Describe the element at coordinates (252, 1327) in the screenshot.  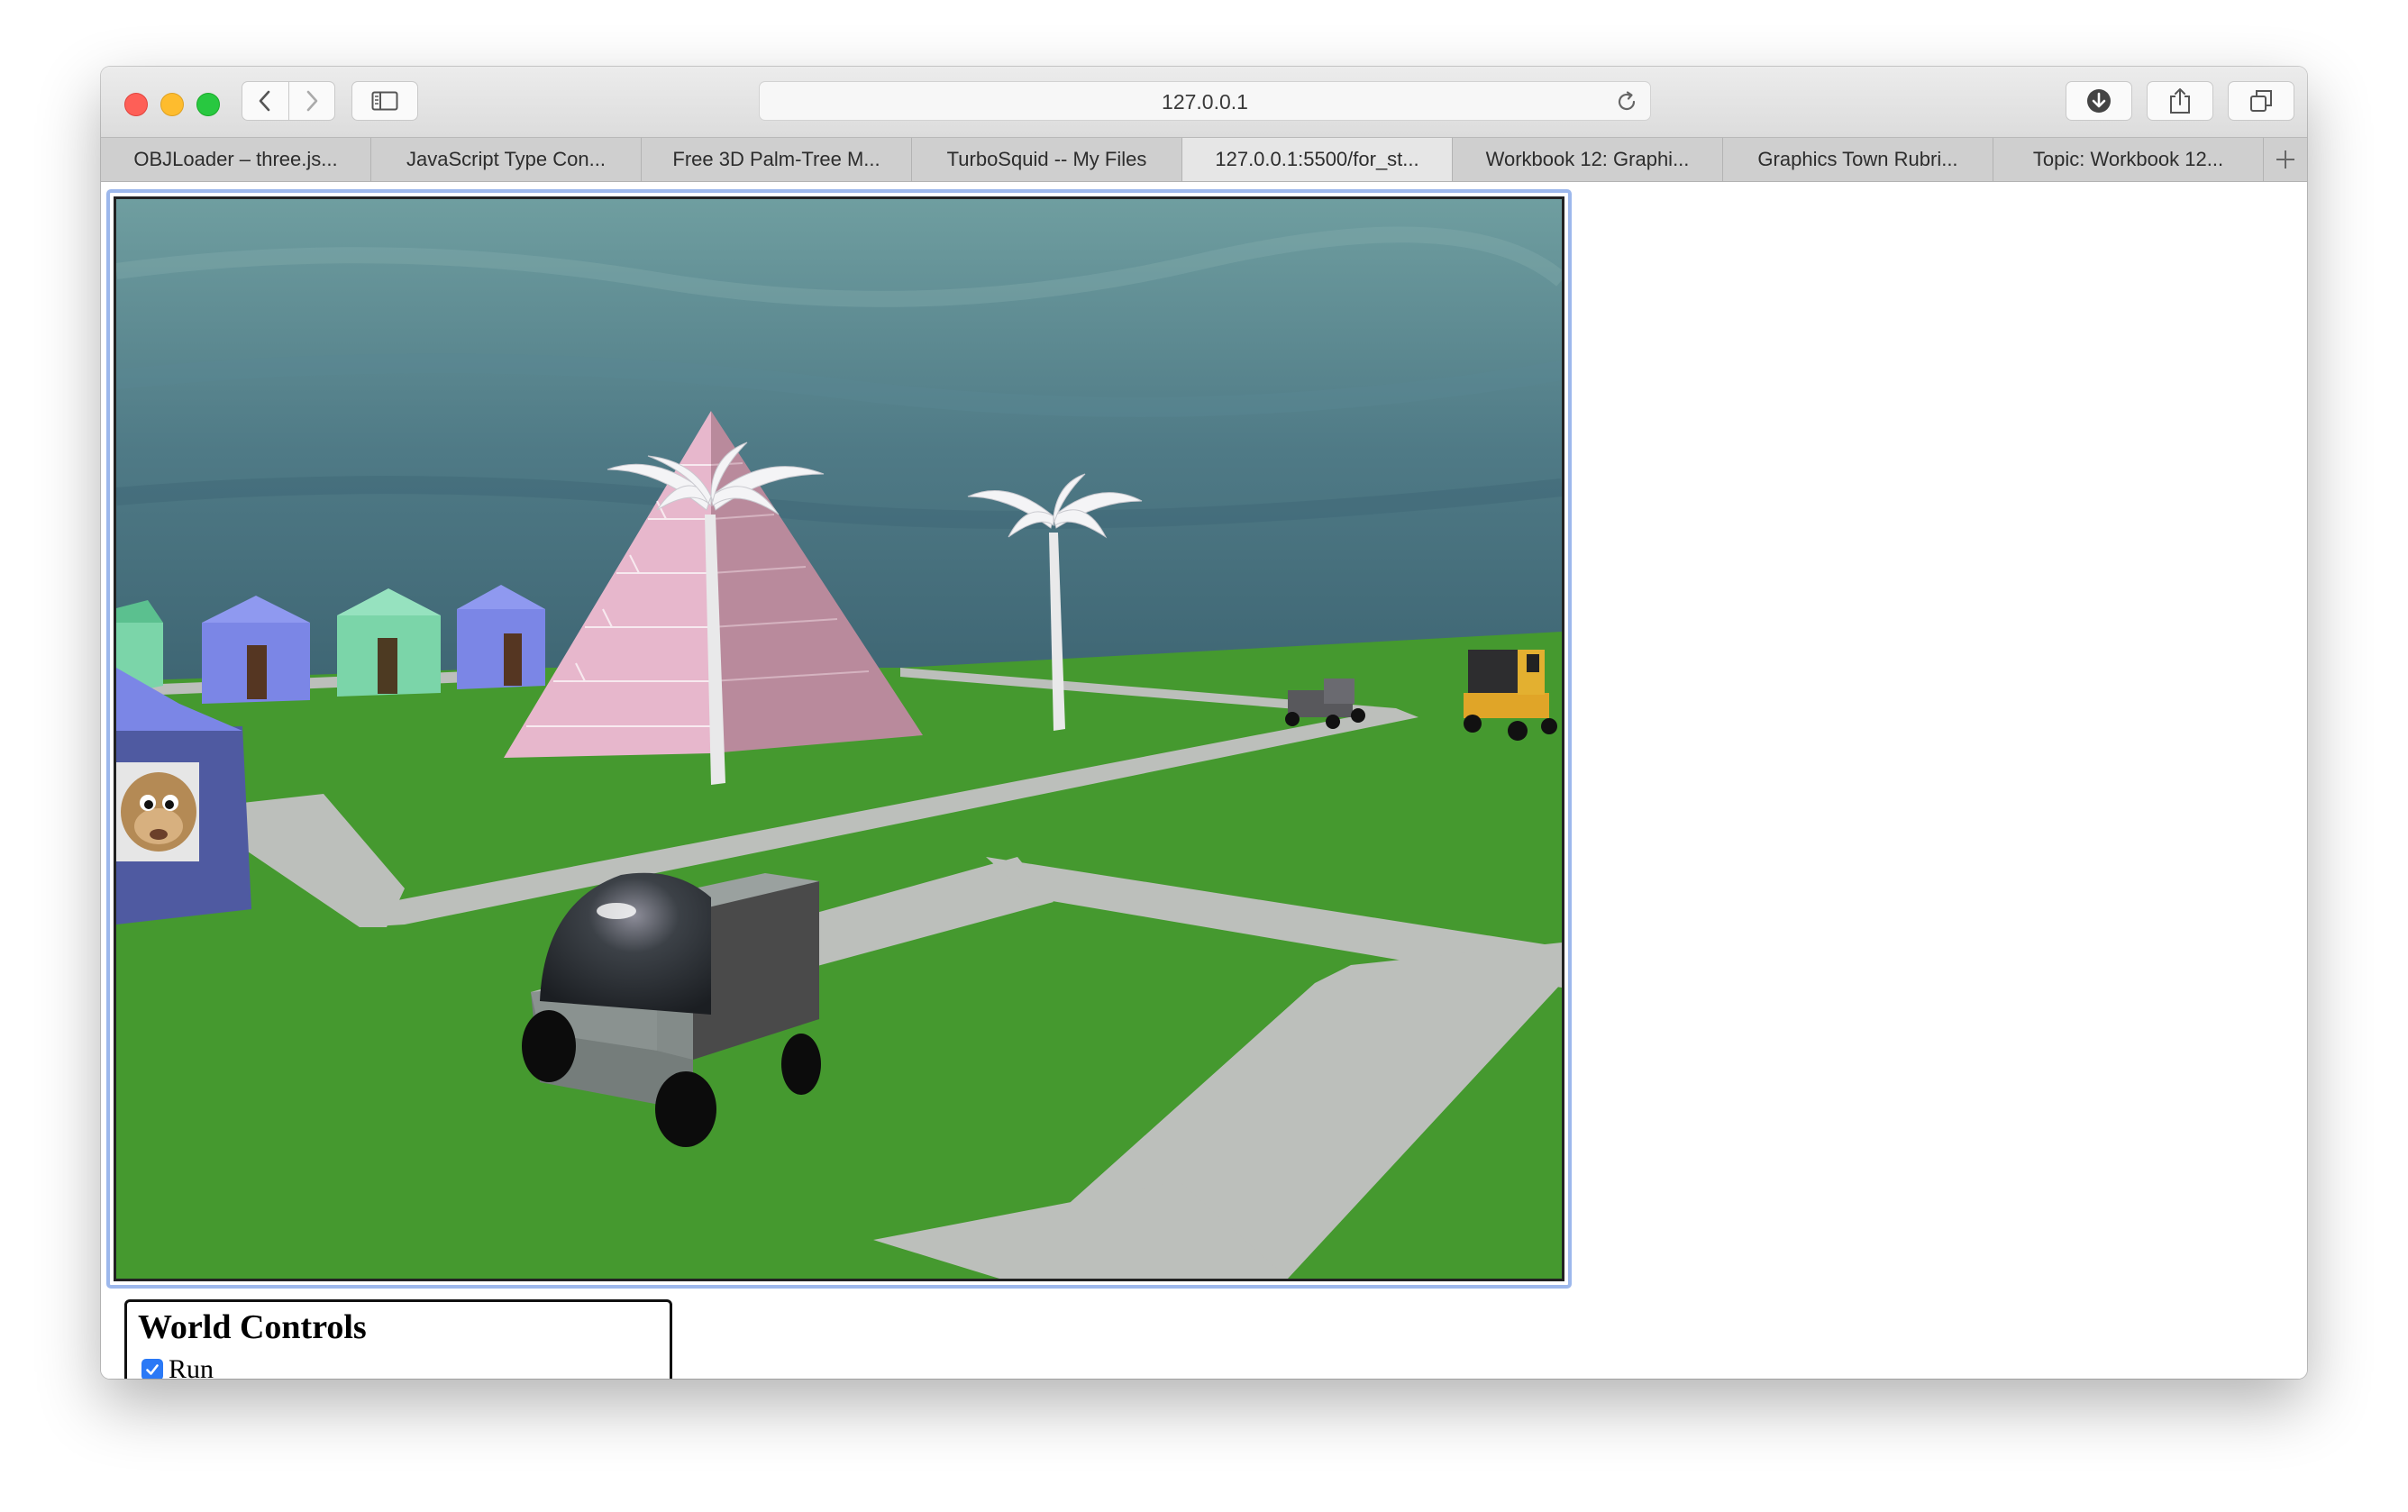
I see `world-controls-title: World Controls` at that location.